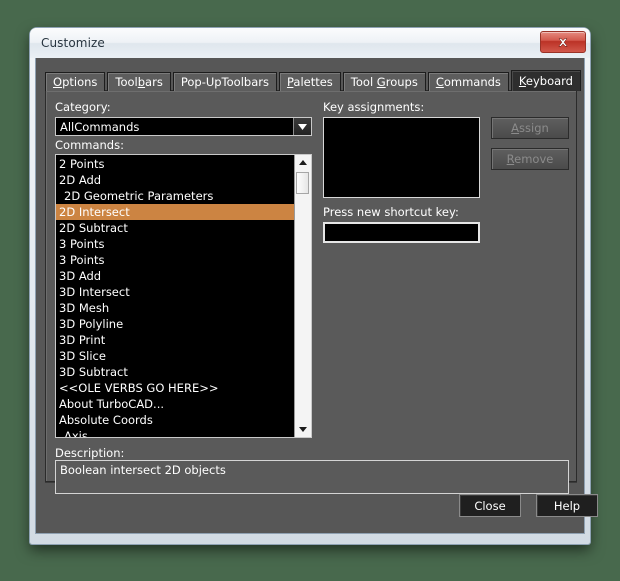 The height and width of the screenshot is (581, 620). What do you see at coordinates (522, 81) in the screenshot?
I see `tab-accel: K` at bounding box center [522, 81].